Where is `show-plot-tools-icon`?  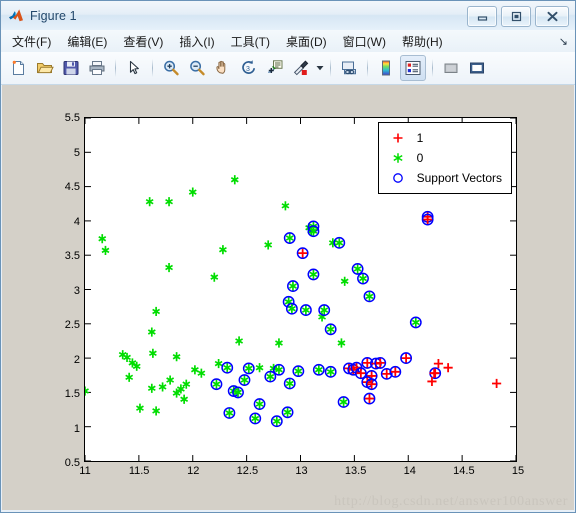 show-plot-tools-icon is located at coordinates (477, 68).